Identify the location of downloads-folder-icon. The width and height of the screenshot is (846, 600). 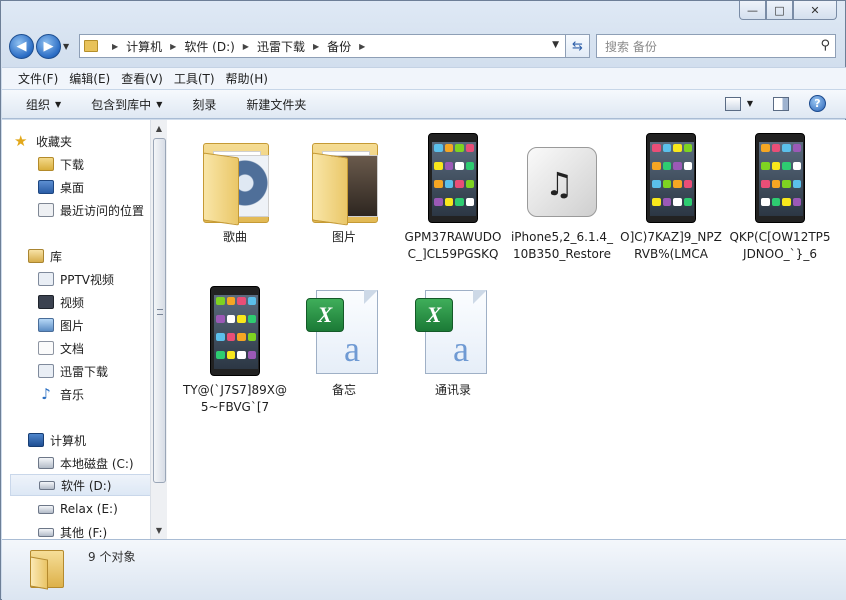
(46, 164).